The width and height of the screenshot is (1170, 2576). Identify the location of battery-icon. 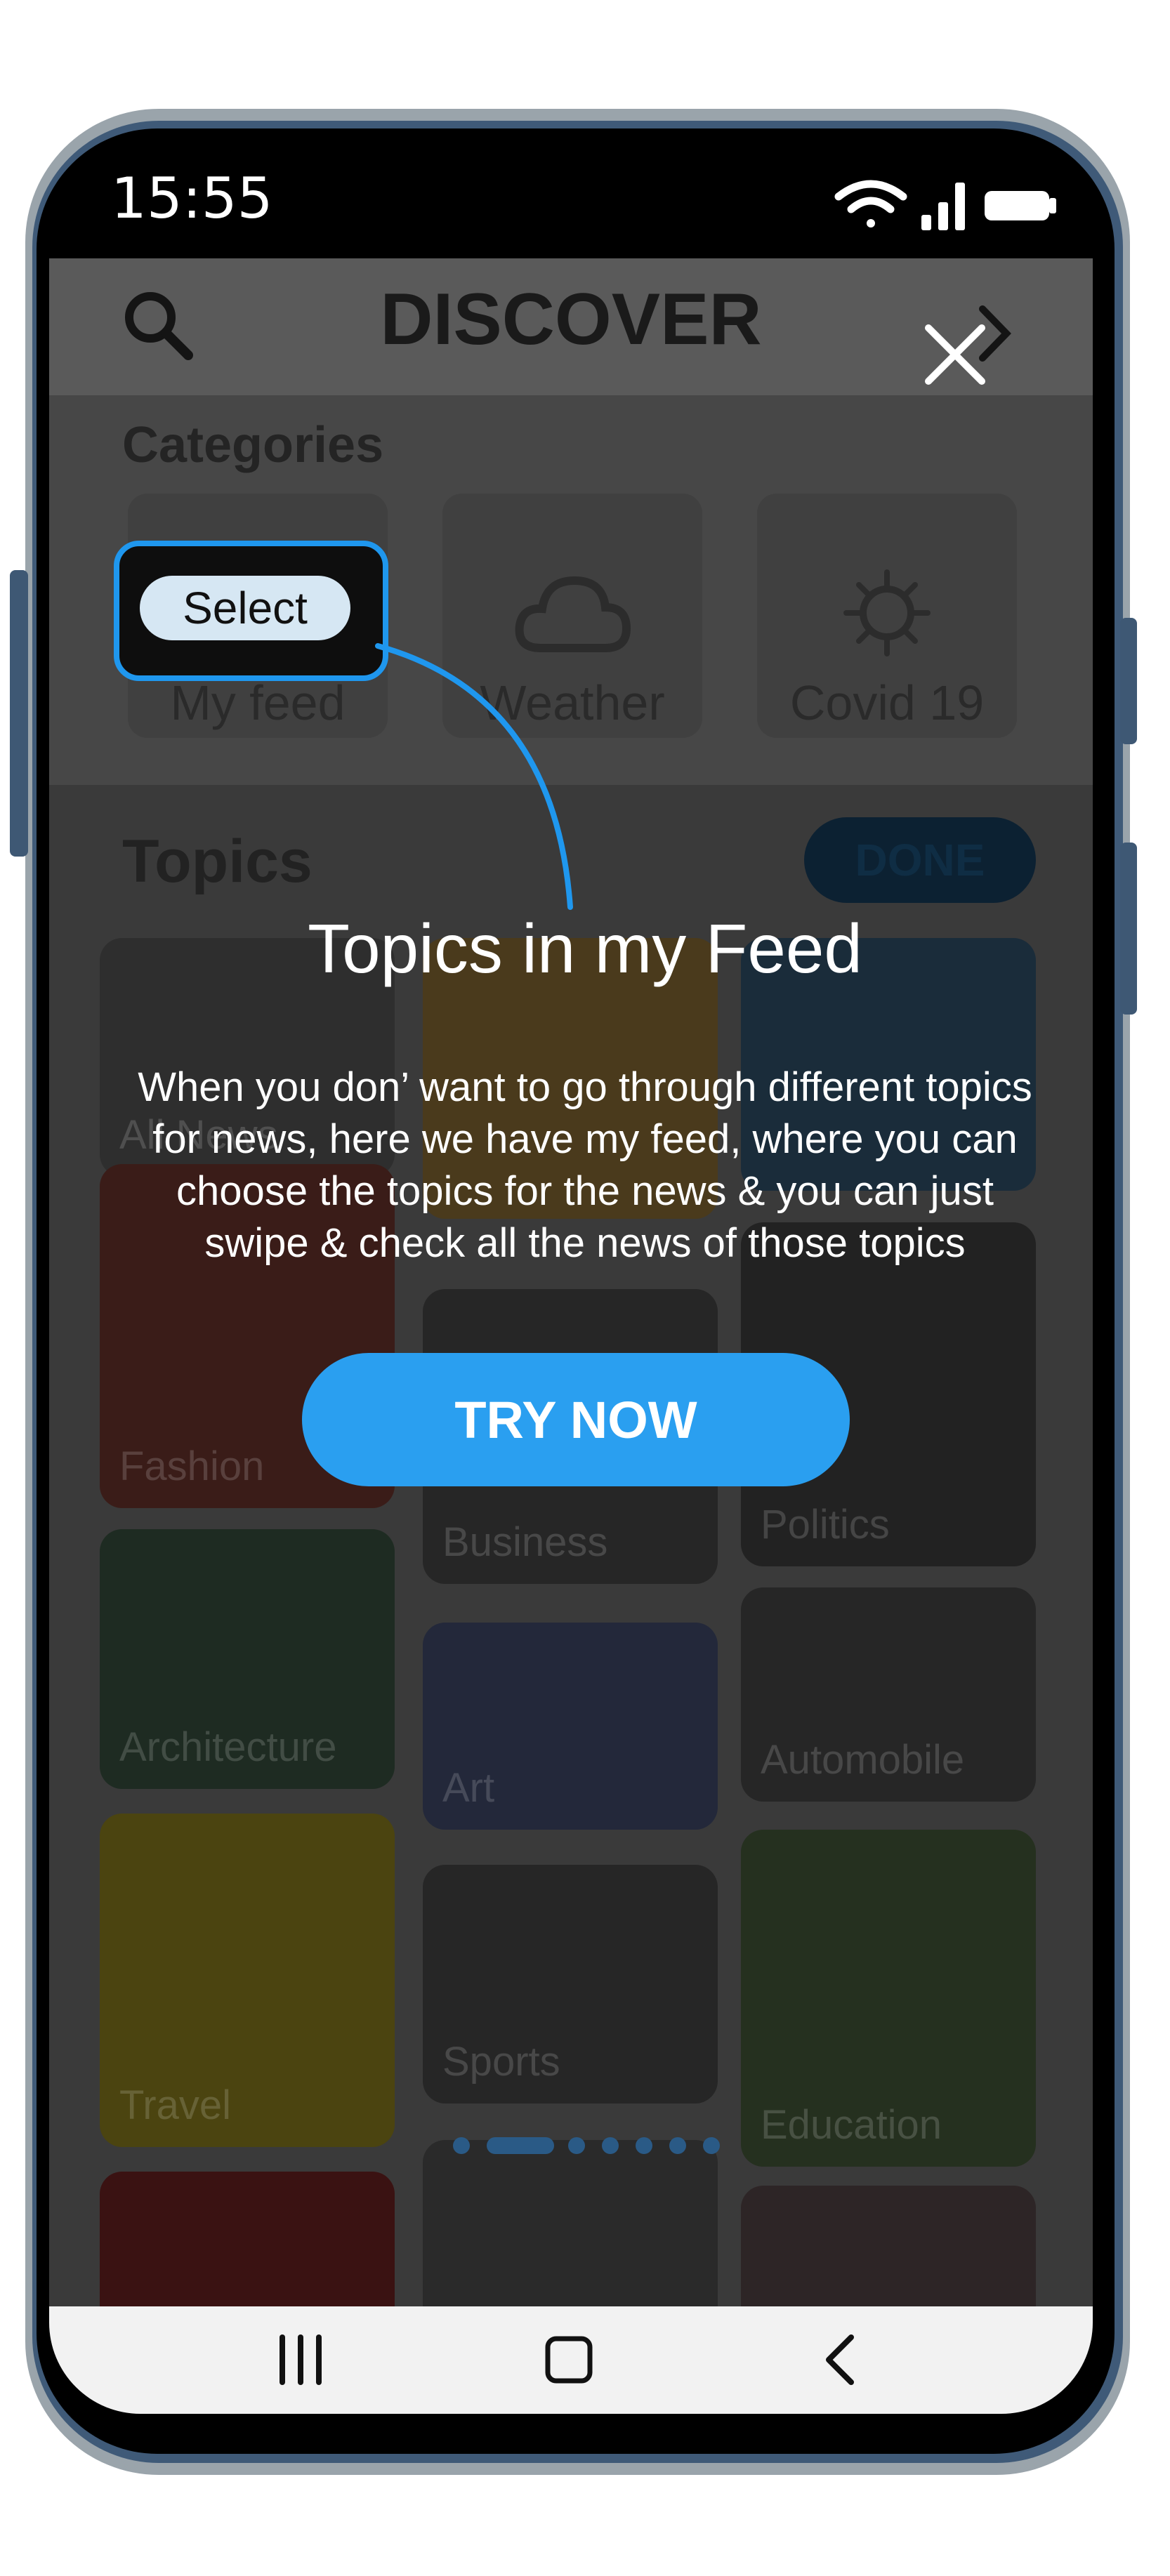
(1020, 205).